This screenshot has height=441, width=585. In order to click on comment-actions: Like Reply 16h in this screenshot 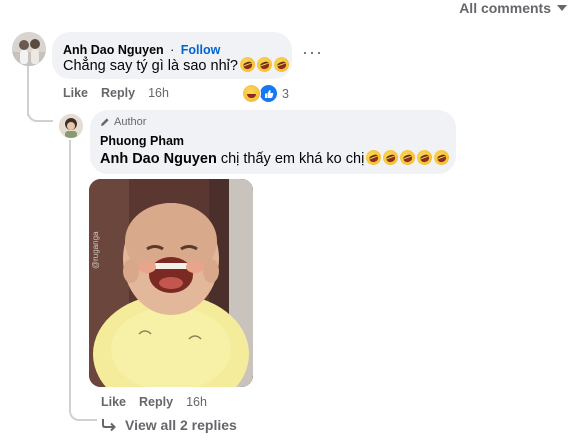, I will do `click(116, 93)`.